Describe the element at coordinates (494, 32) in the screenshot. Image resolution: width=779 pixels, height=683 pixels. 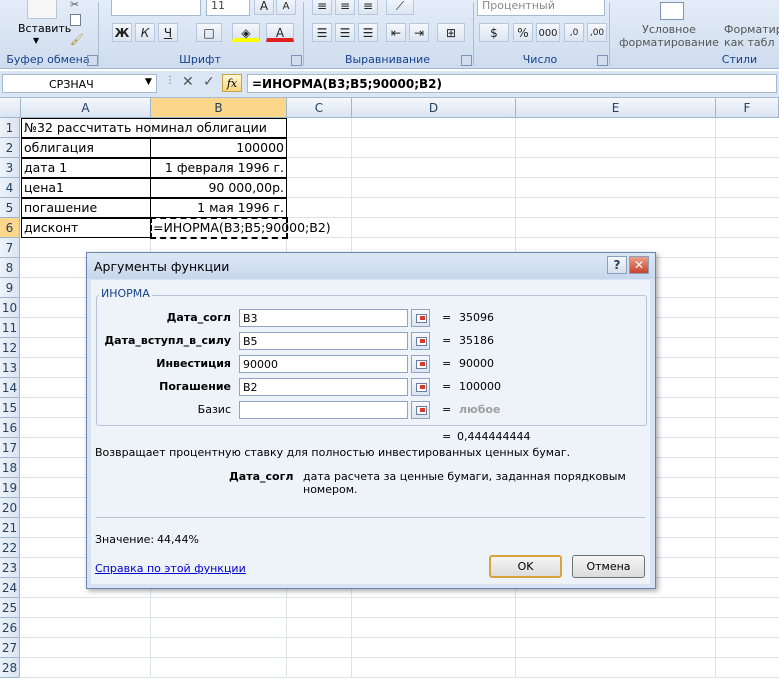
I see `currency-button: $` at that location.